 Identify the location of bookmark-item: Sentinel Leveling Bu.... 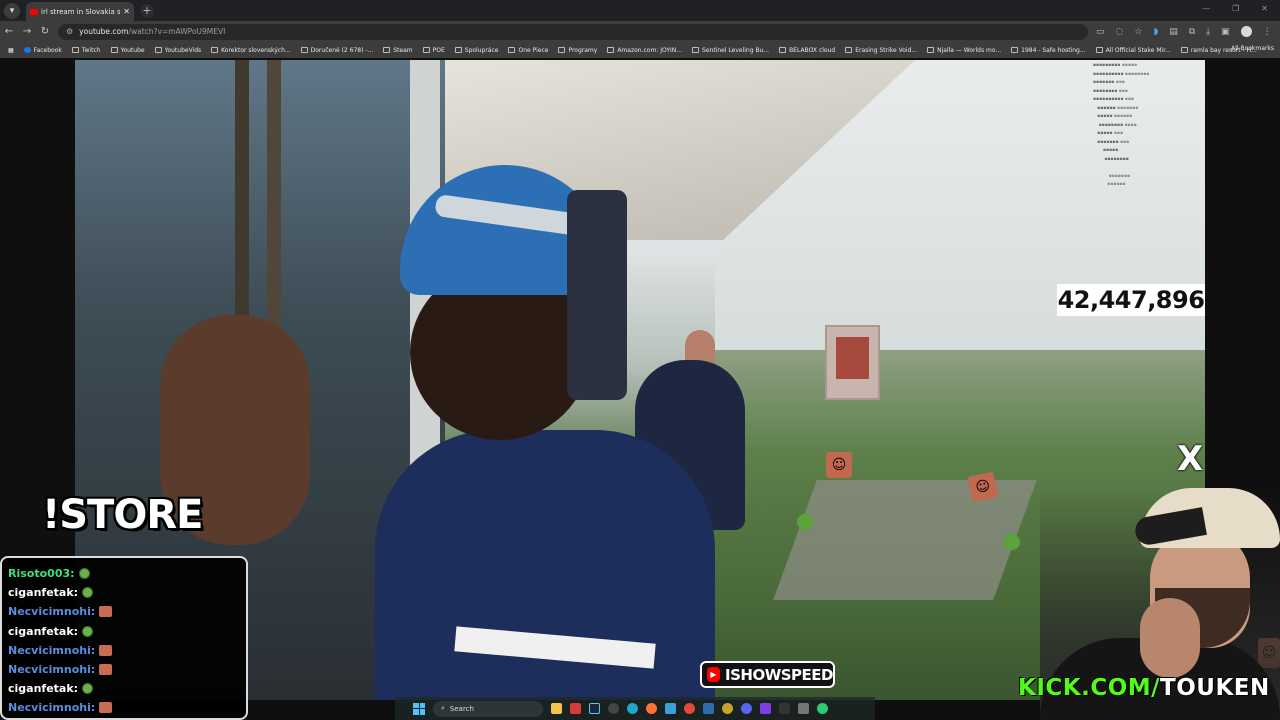
(730, 50).